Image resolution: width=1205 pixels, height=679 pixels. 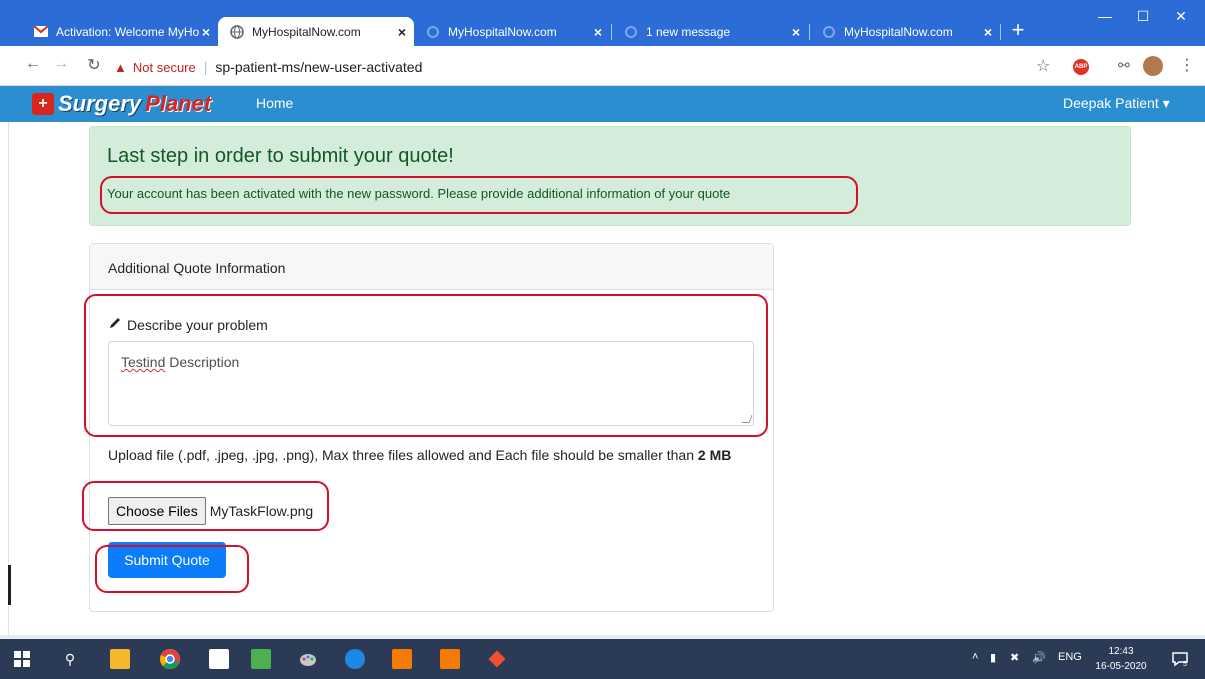 I want to click on tab-myhospitalnow-active: MyHospitalNow.com ×, so click(x=316, y=31).